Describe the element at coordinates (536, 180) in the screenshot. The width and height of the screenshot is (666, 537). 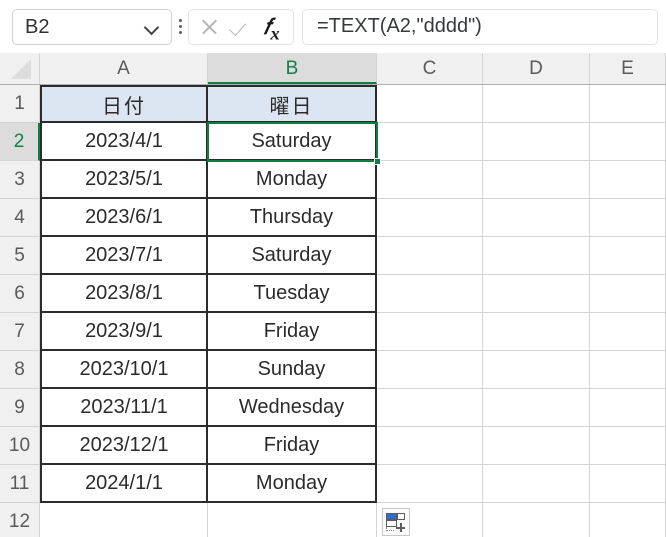
I see `cell-D3` at that location.